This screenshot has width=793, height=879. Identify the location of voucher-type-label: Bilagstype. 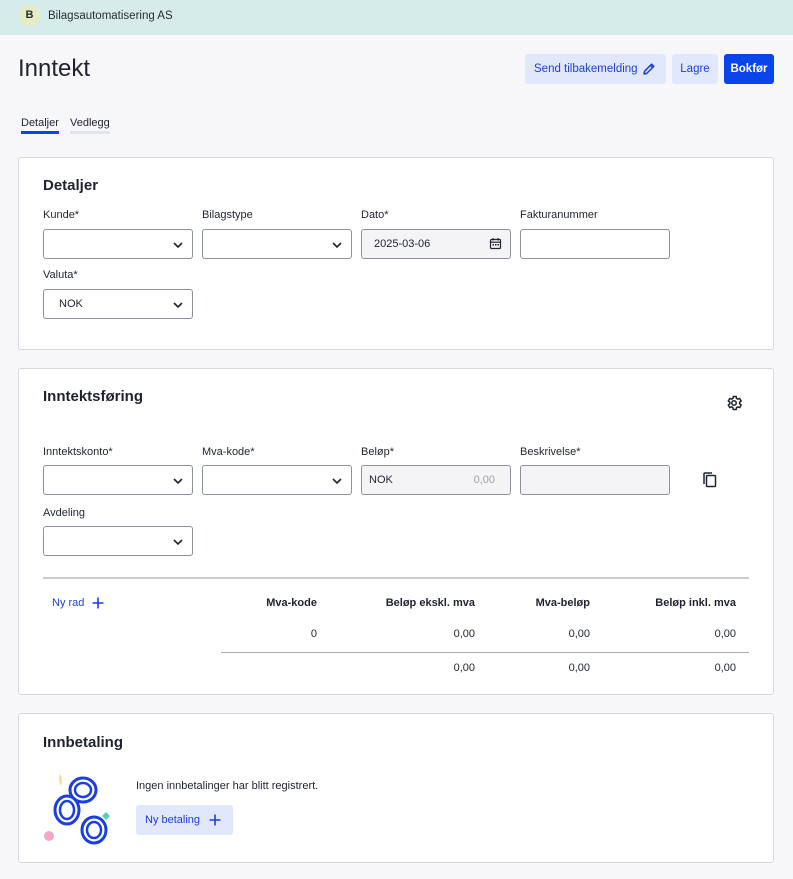
(227, 215).